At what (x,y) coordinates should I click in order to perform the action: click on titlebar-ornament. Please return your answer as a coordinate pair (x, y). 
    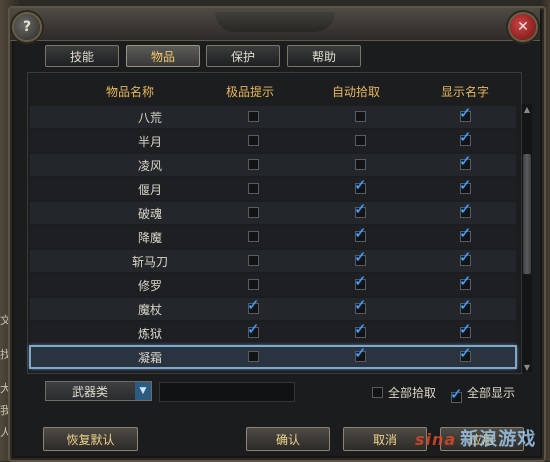
    Looking at the image, I should click on (275, 22).